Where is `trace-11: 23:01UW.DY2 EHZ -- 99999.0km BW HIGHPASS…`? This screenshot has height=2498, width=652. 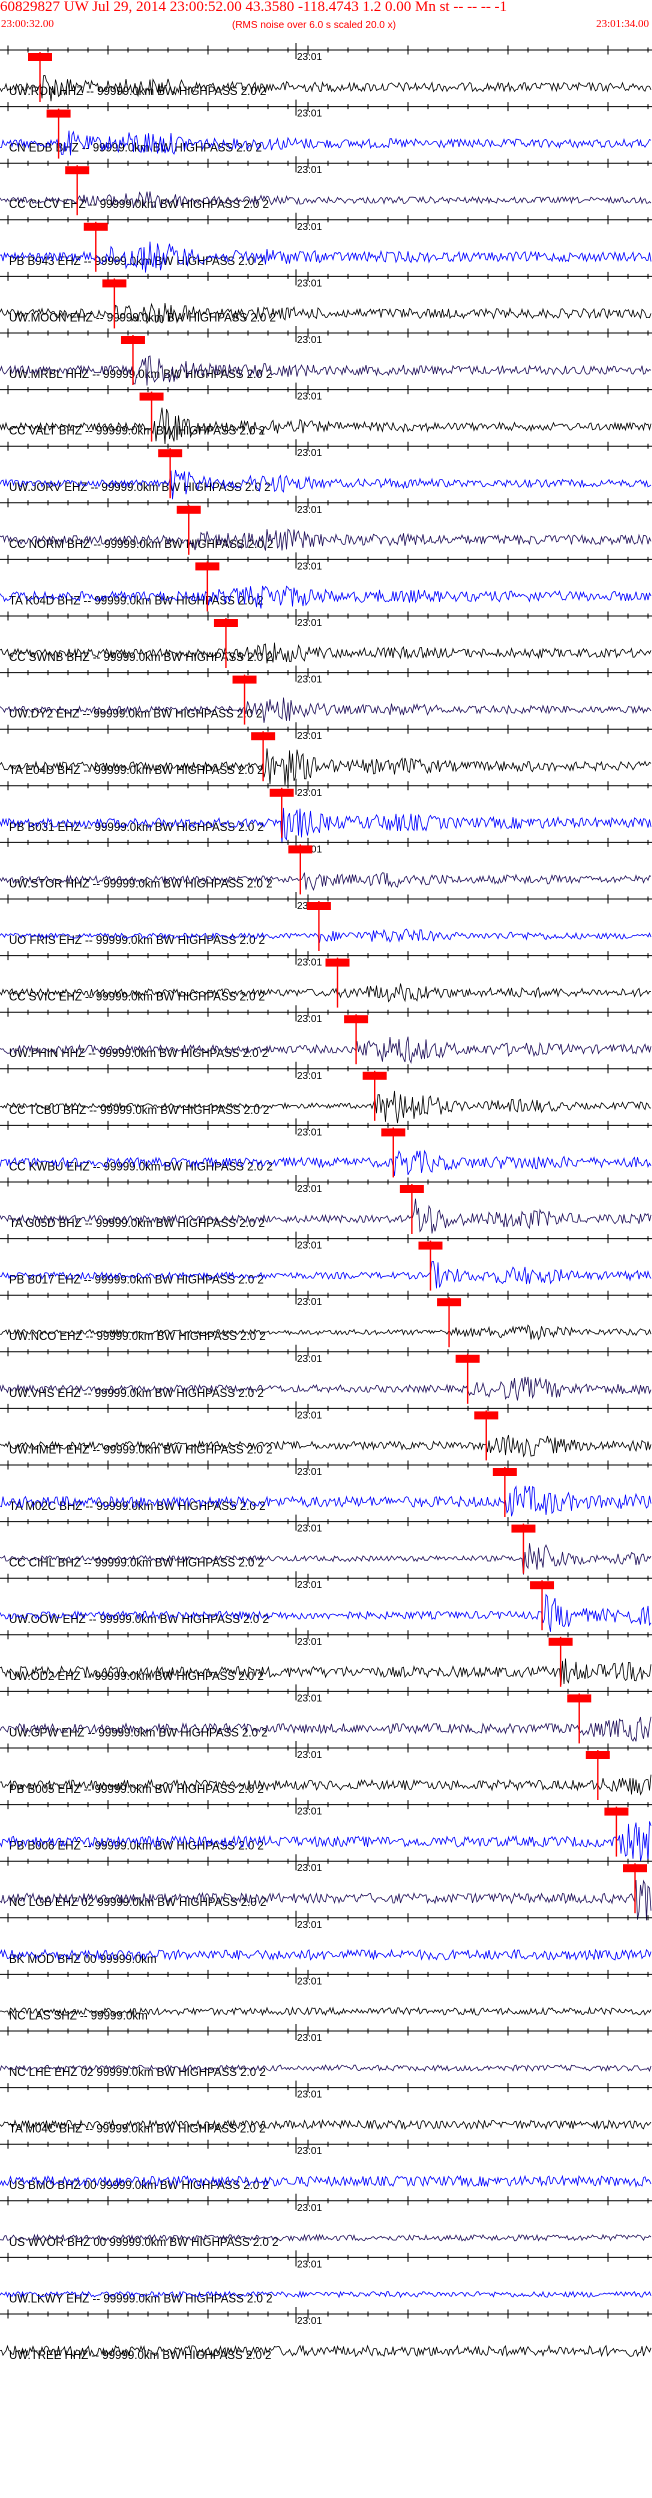 trace-11: 23:01UW.DY2 EHZ -- 99999.0km BW HIGHPASS… is located at coordinates (326, 695).